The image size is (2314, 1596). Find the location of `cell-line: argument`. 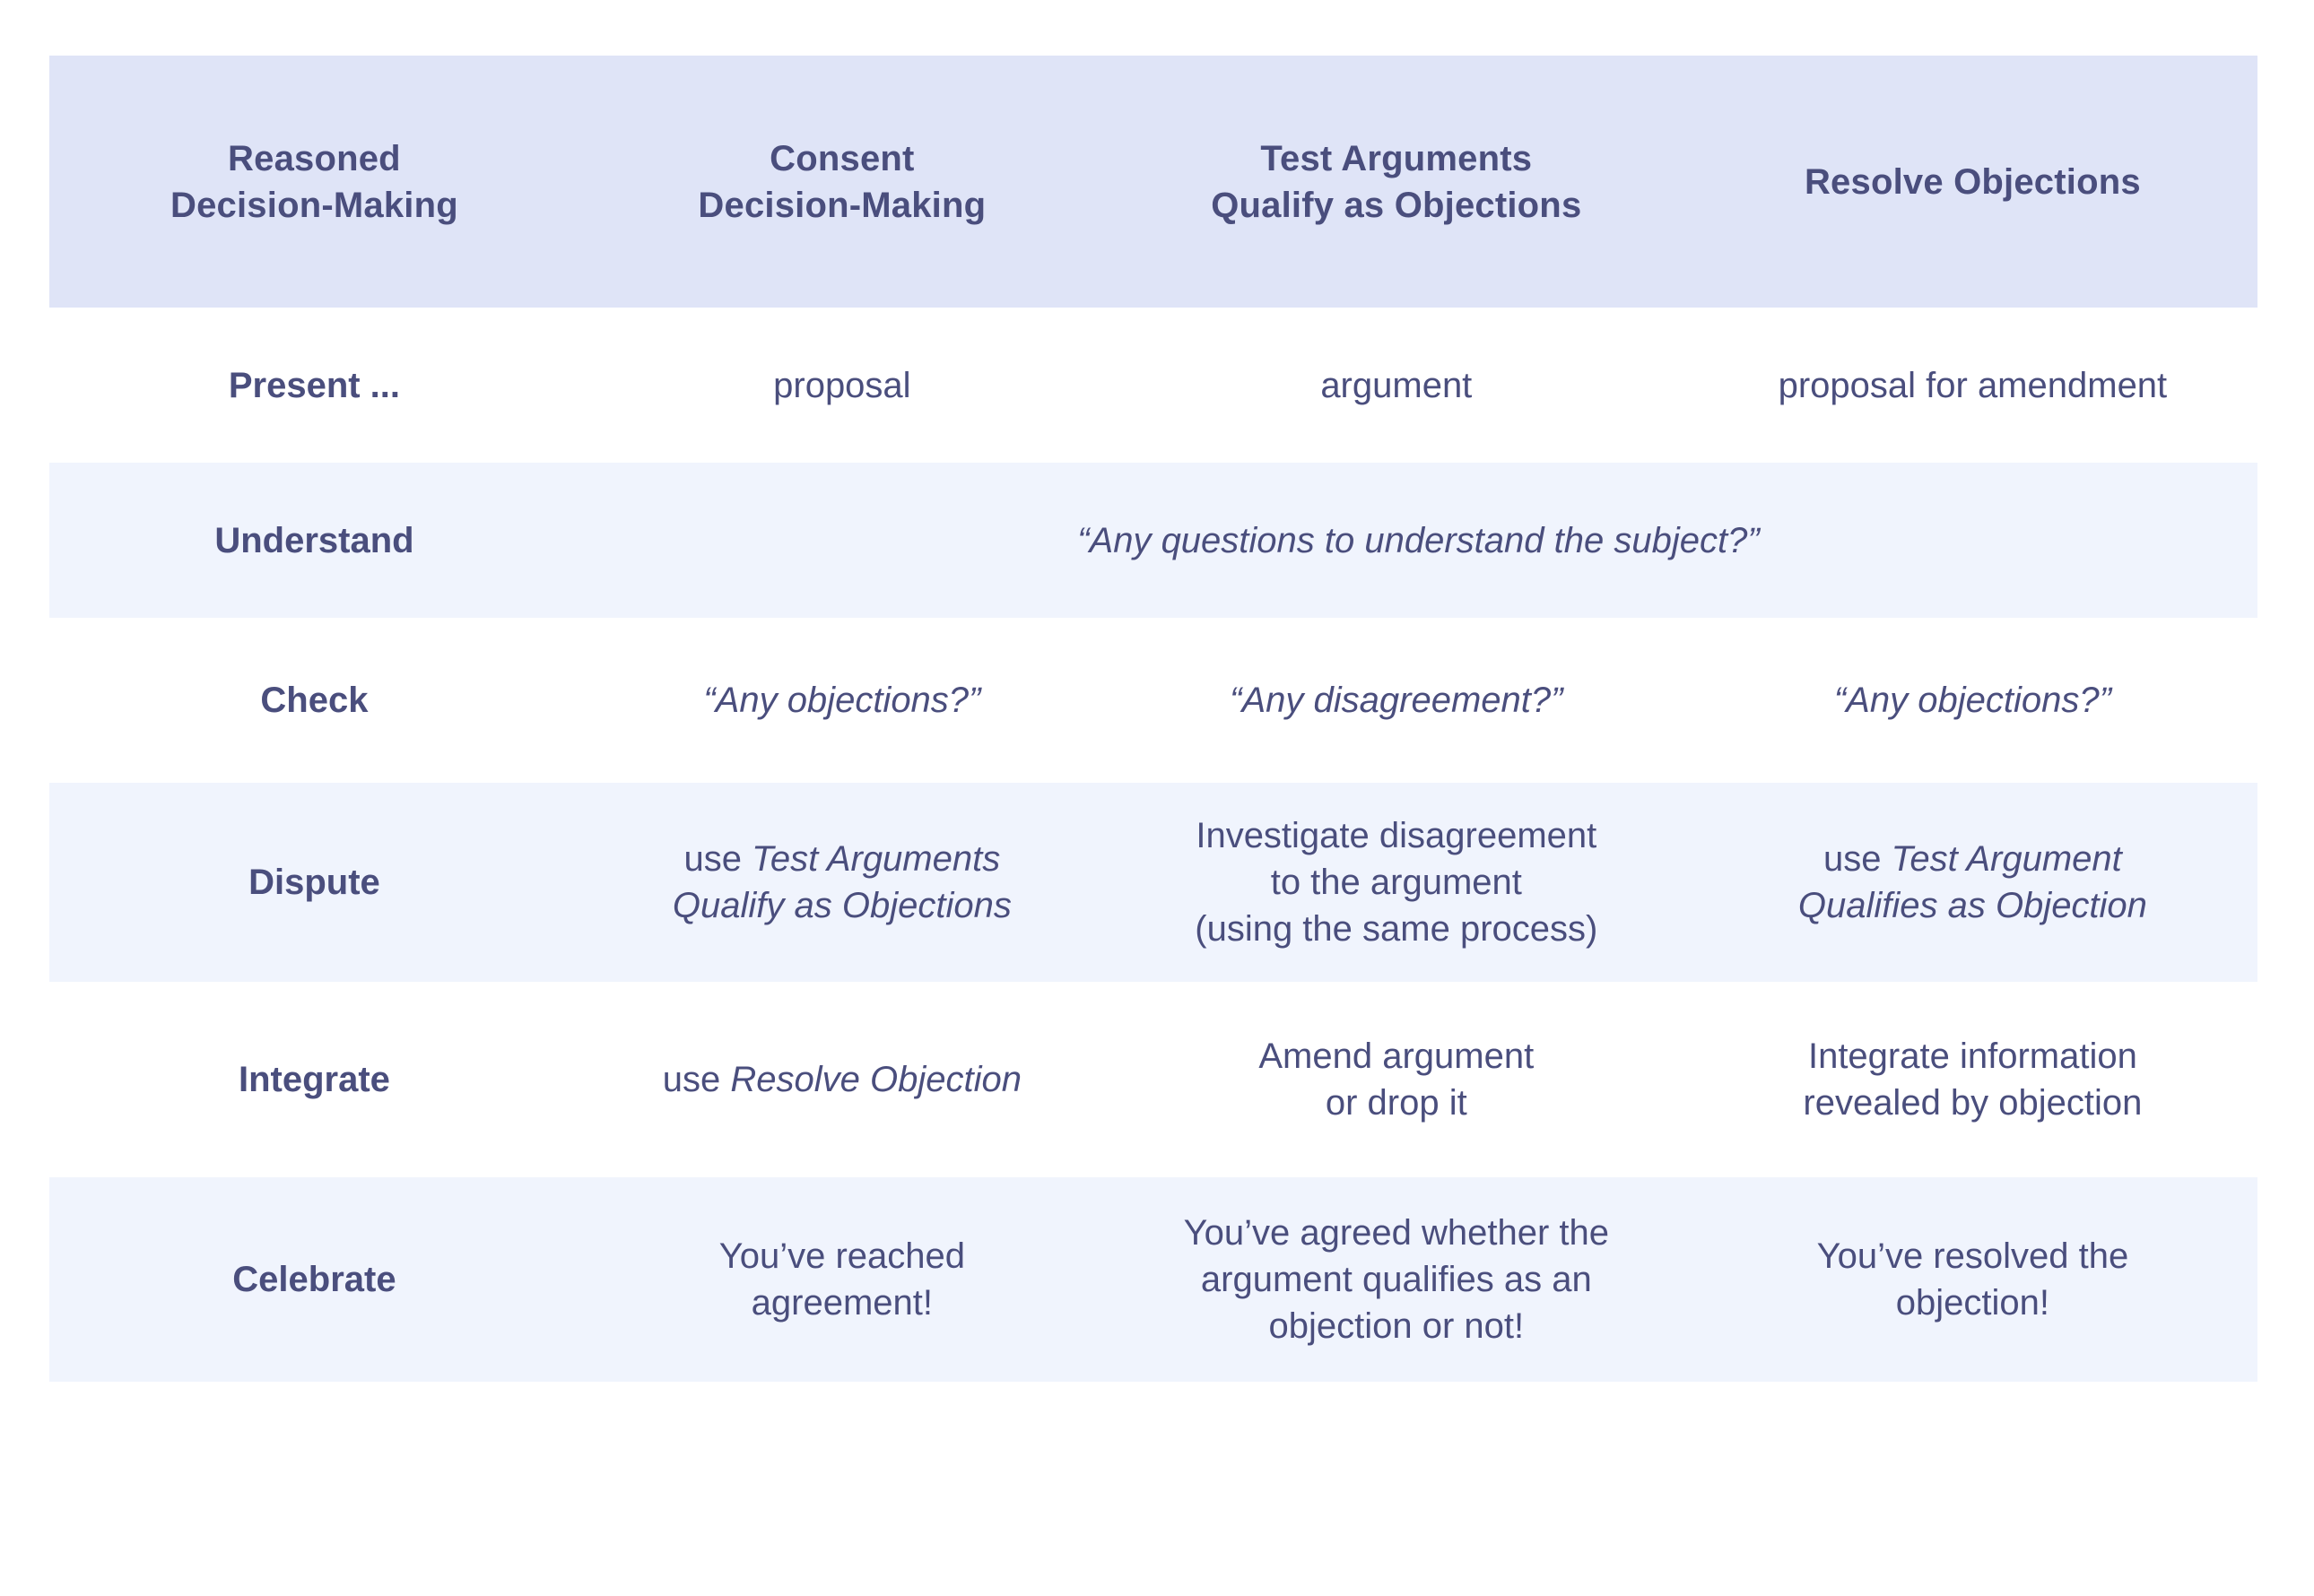

cell-line: argument is located at coordinates (1396, 385).